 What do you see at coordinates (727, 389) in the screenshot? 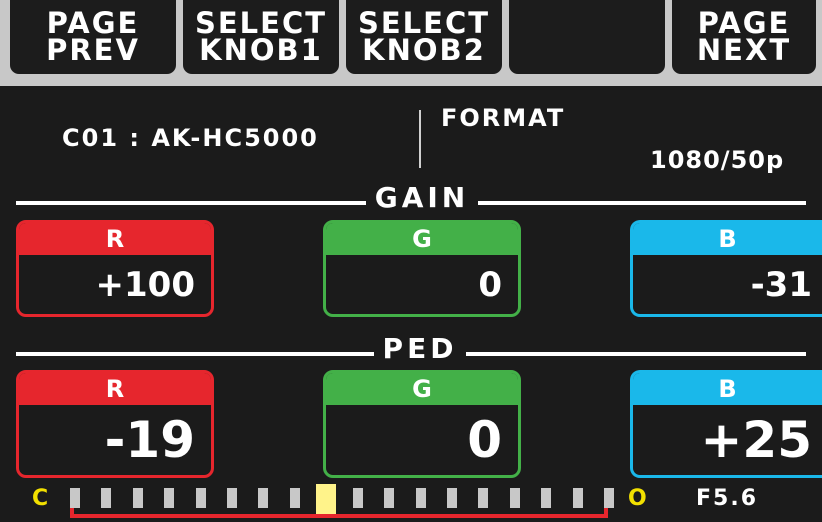
I see `ped-b-label: B` at bounding box center [727, 389].